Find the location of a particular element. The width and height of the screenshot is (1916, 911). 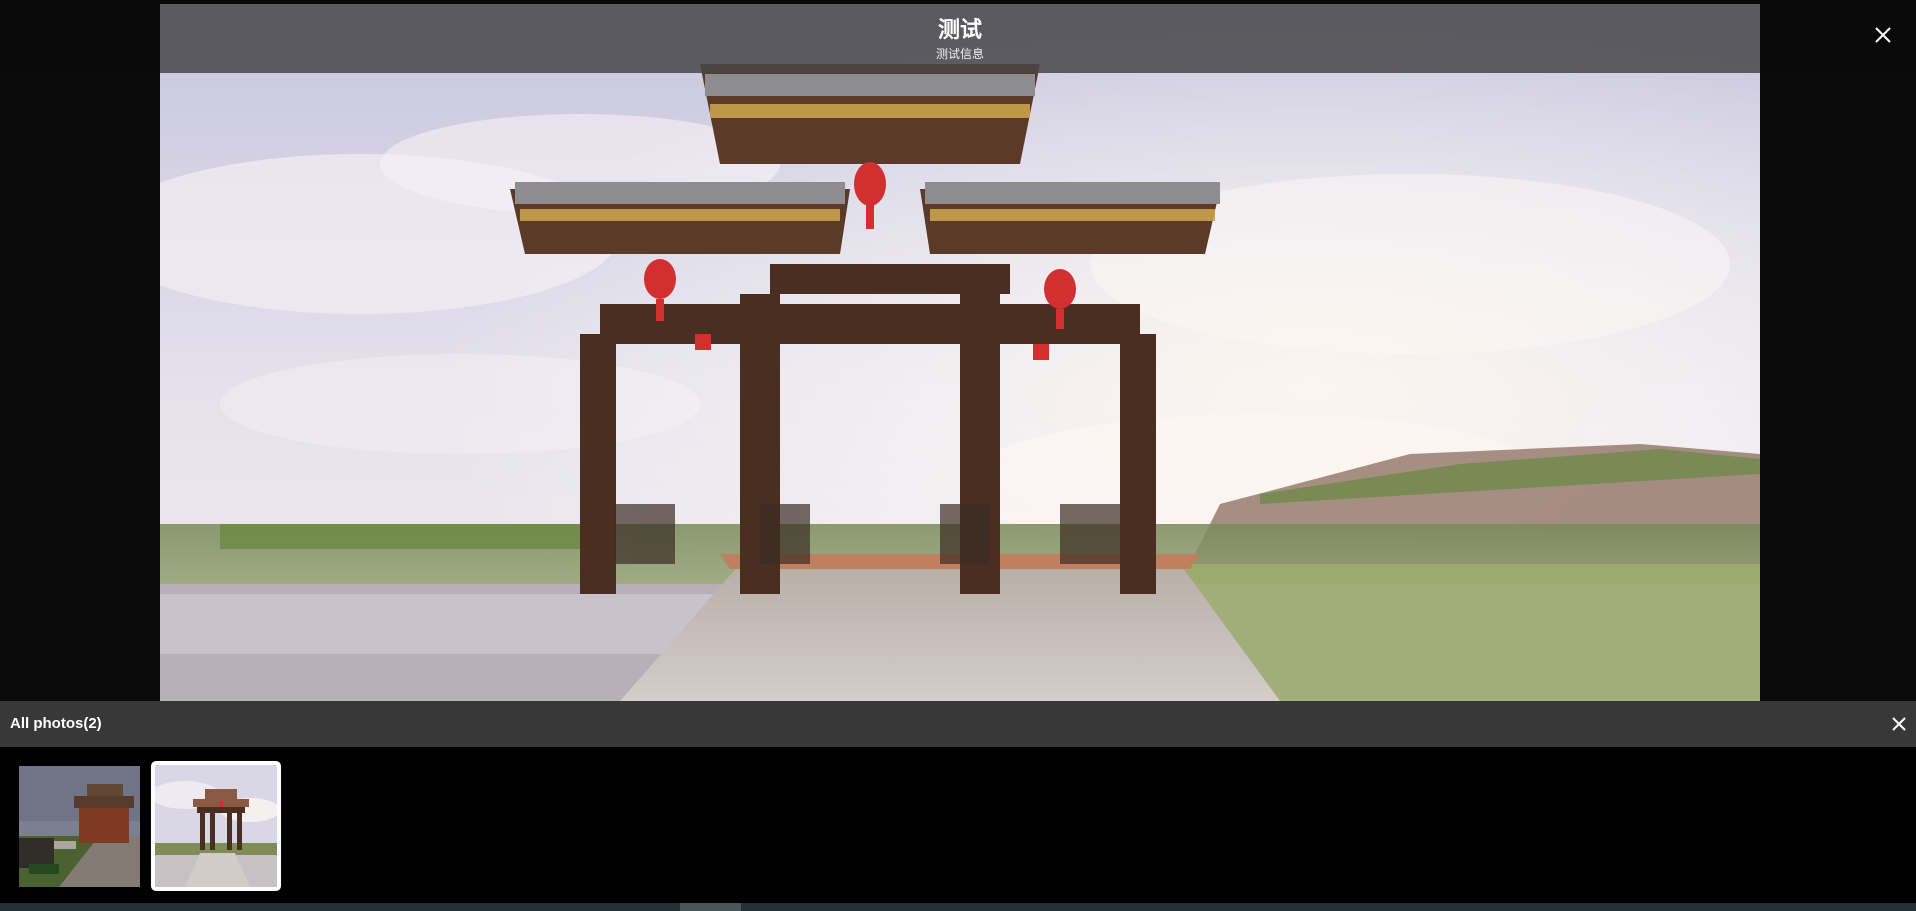

gallery-close-button is located at coordinates (1899, 724).